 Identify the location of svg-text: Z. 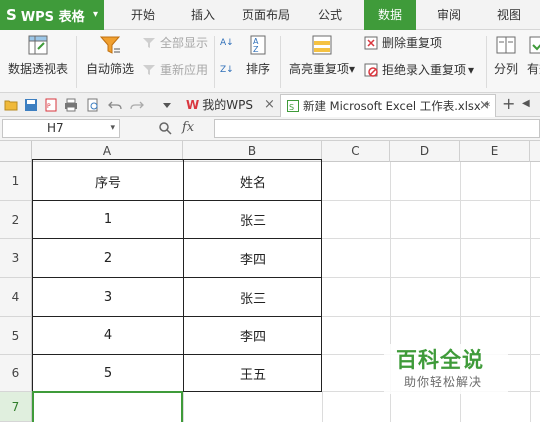
(256, 49).